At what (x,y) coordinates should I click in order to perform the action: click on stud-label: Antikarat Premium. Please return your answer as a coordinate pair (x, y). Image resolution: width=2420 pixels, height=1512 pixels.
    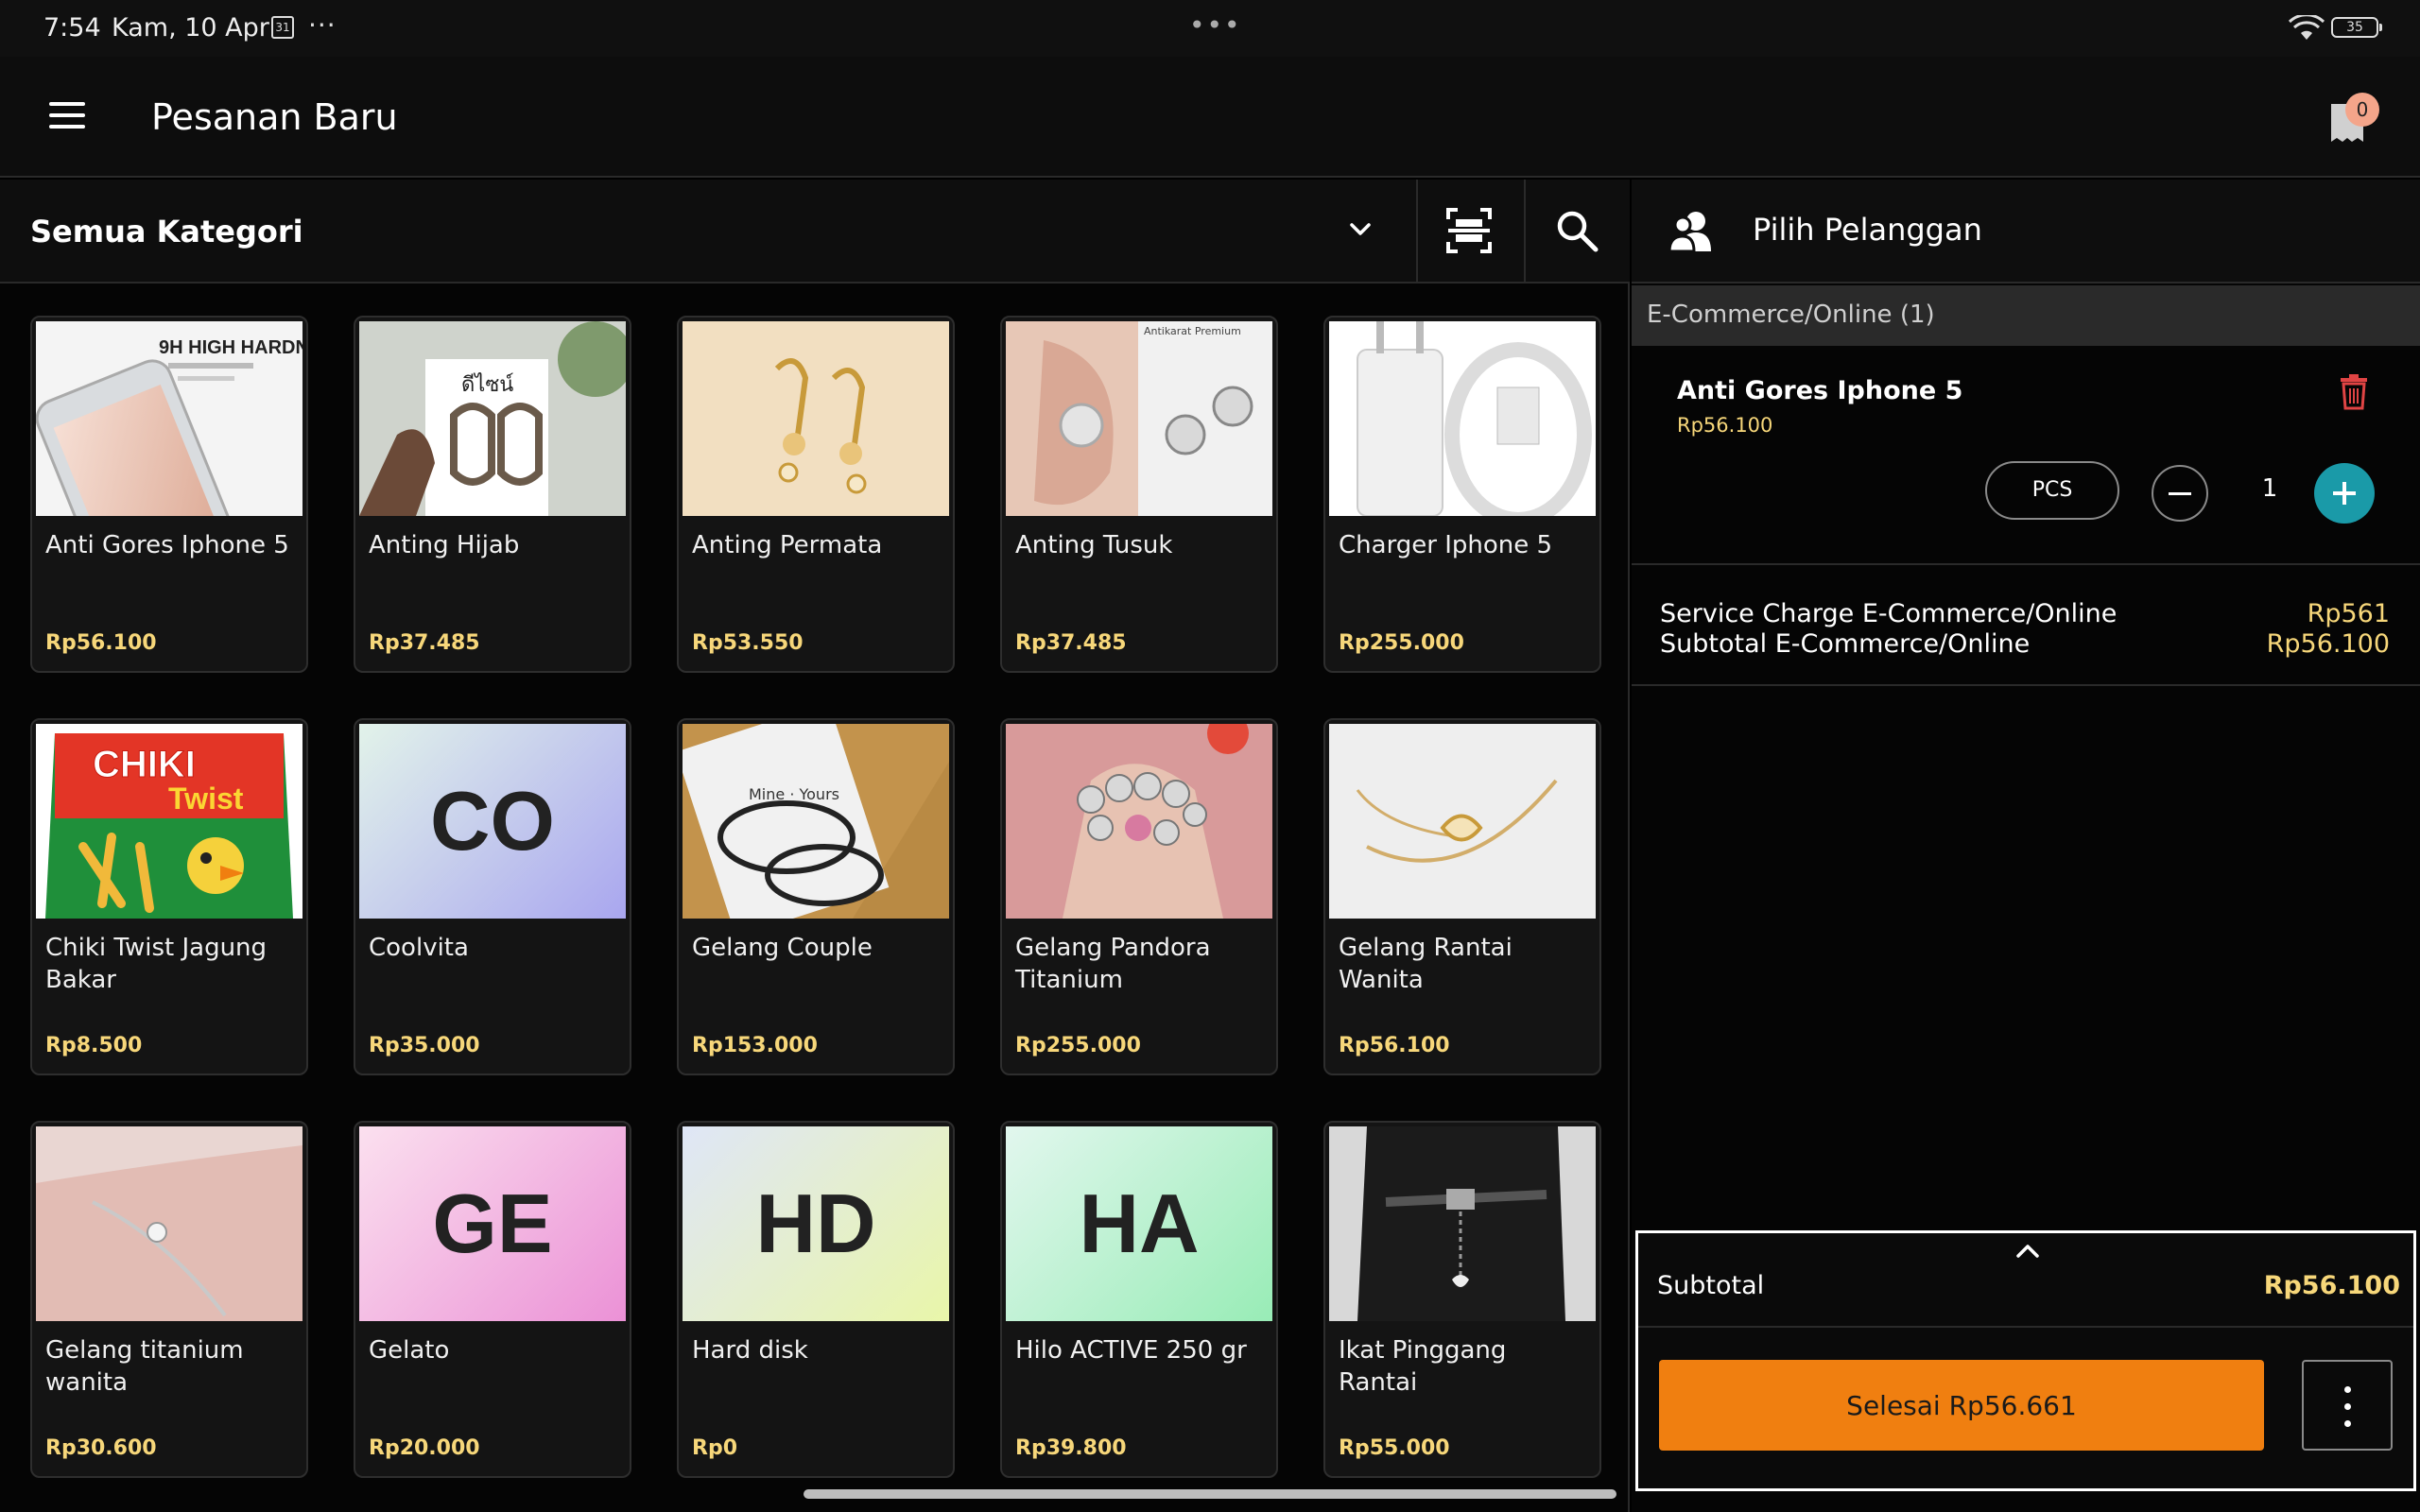
    Looking at the image, I should click on (1192, 331).